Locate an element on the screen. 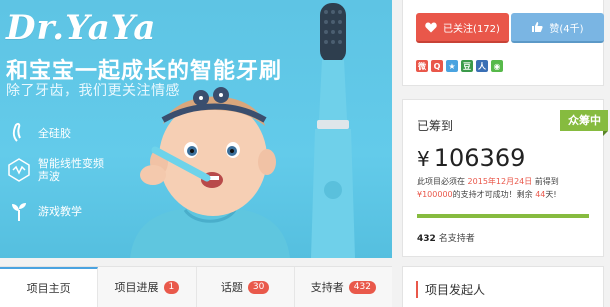 The width and height of the screenshot is (610, 307). count-badge: 1 is located at coordinates (171, 287).